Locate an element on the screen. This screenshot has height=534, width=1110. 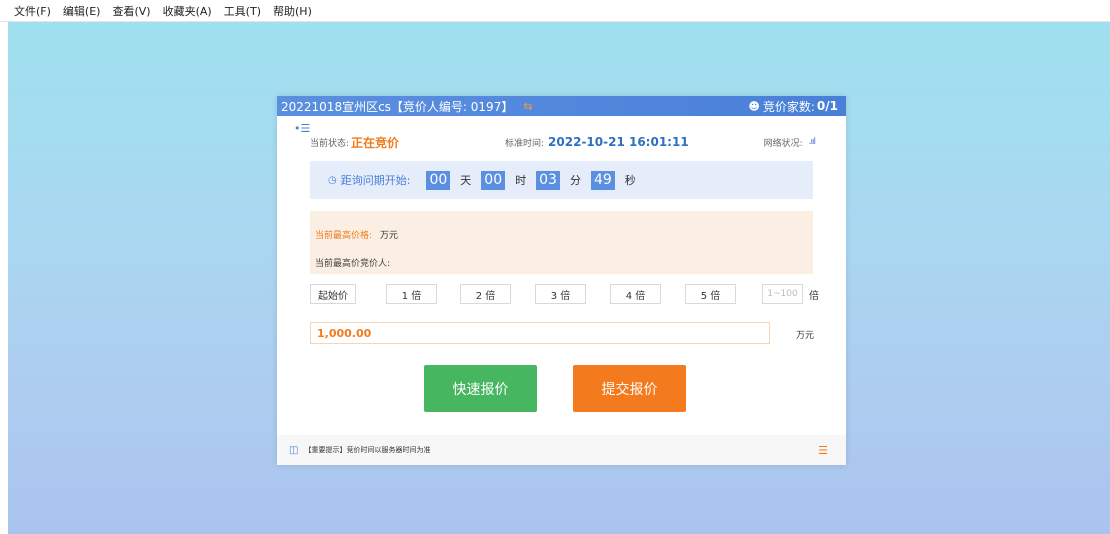
standard-time: 标准时间: 2022-10-21 16:01:11 is located at coordinates (597, 142).